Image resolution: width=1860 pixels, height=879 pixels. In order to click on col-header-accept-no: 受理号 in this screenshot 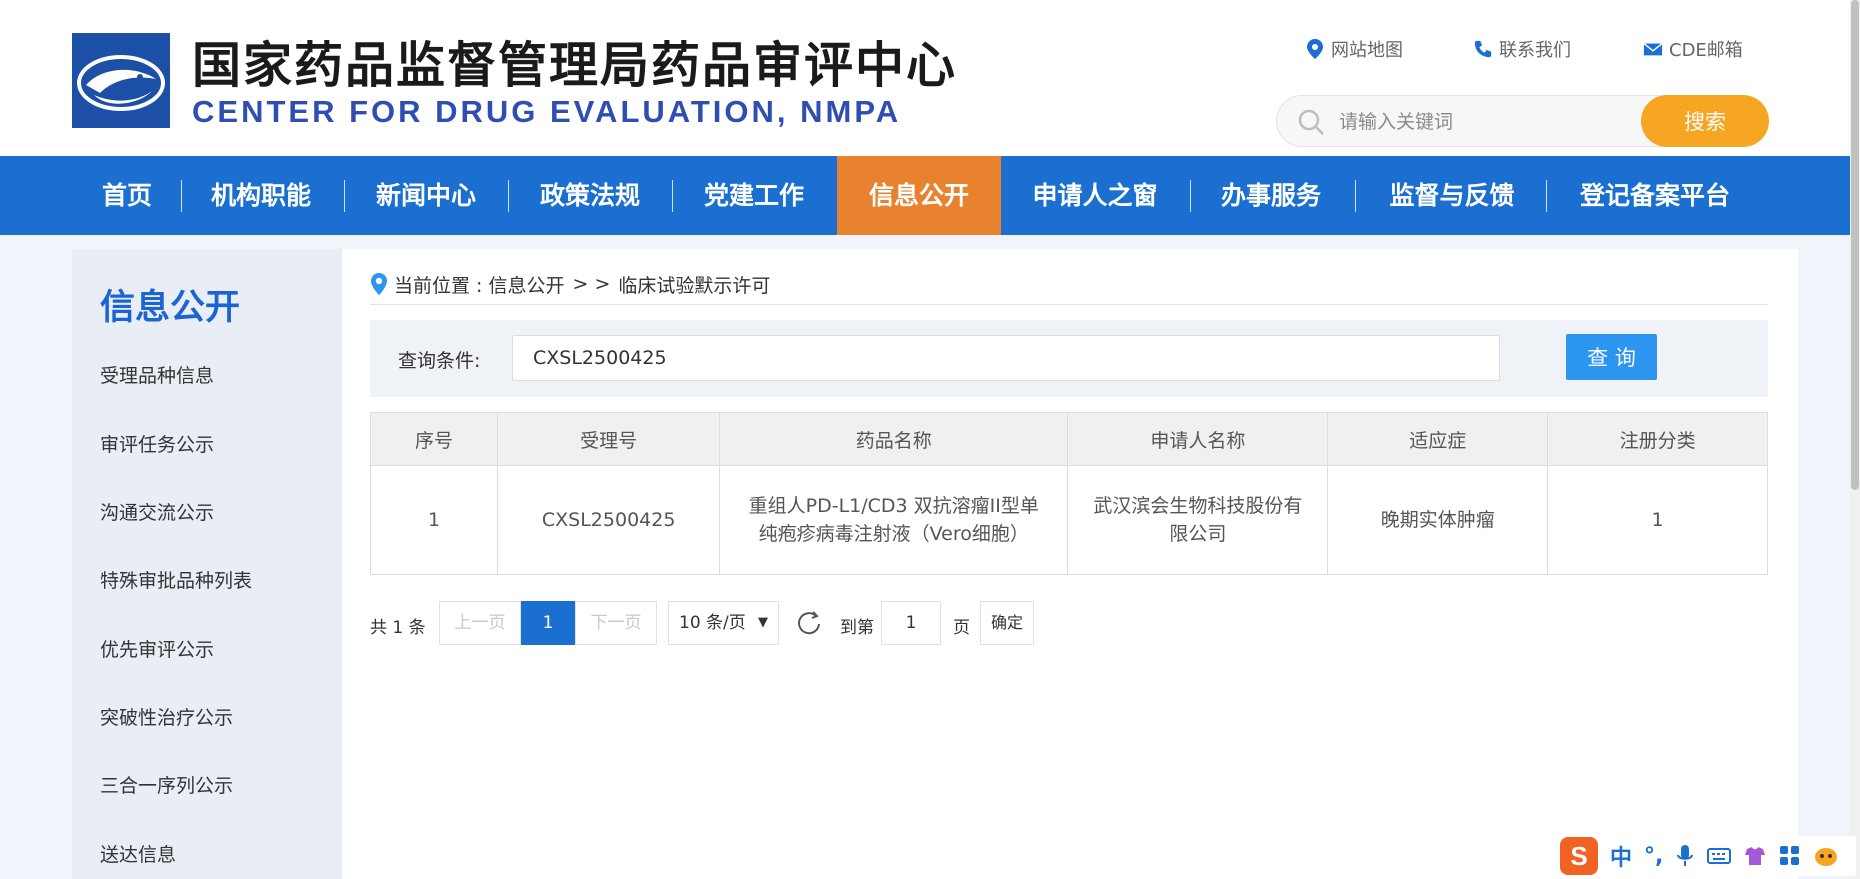, I will do `click(609, 439)`.